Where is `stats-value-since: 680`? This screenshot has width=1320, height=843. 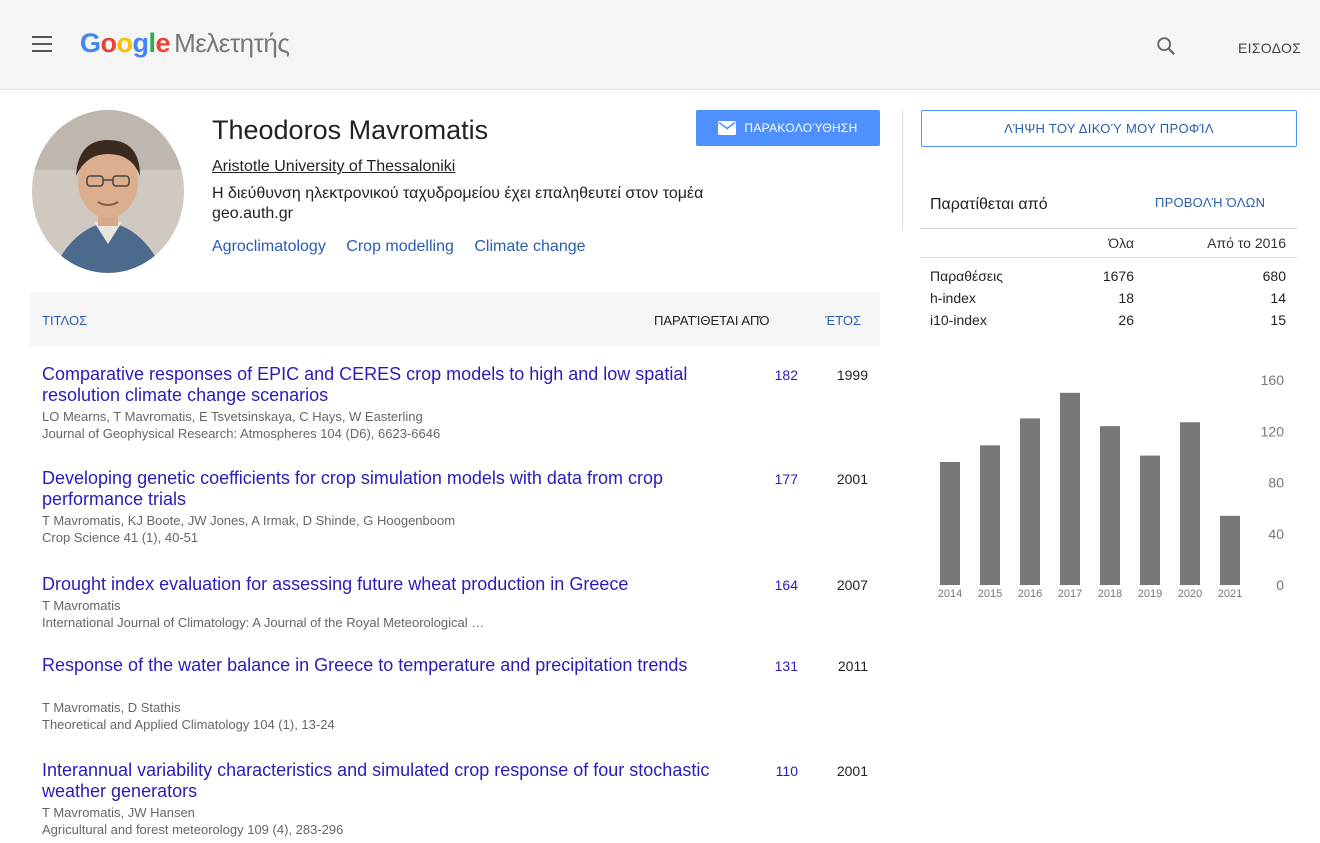 stats-value-since: 680 is located at coordinates (1274, 276).